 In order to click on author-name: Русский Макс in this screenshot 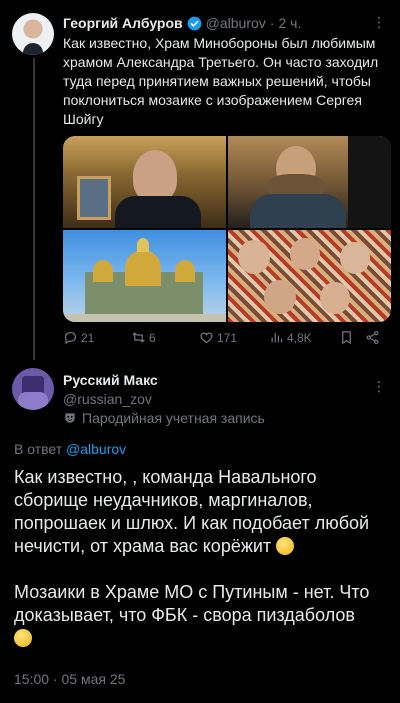, I will do `click(110, 380)`.